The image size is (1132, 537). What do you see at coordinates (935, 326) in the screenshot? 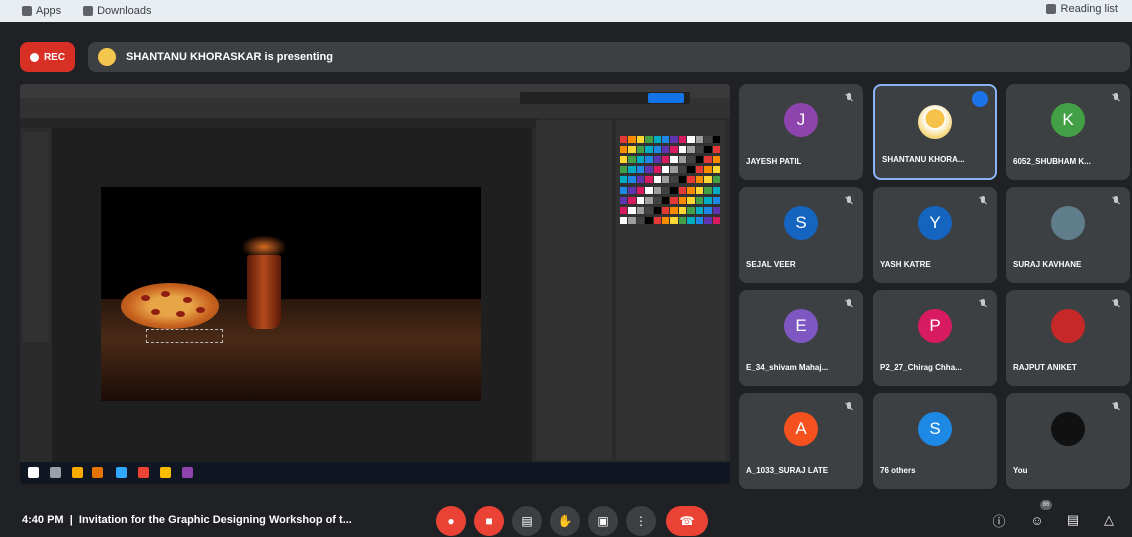
I see `participant-avatar: P` at bounding box center [935, 326].